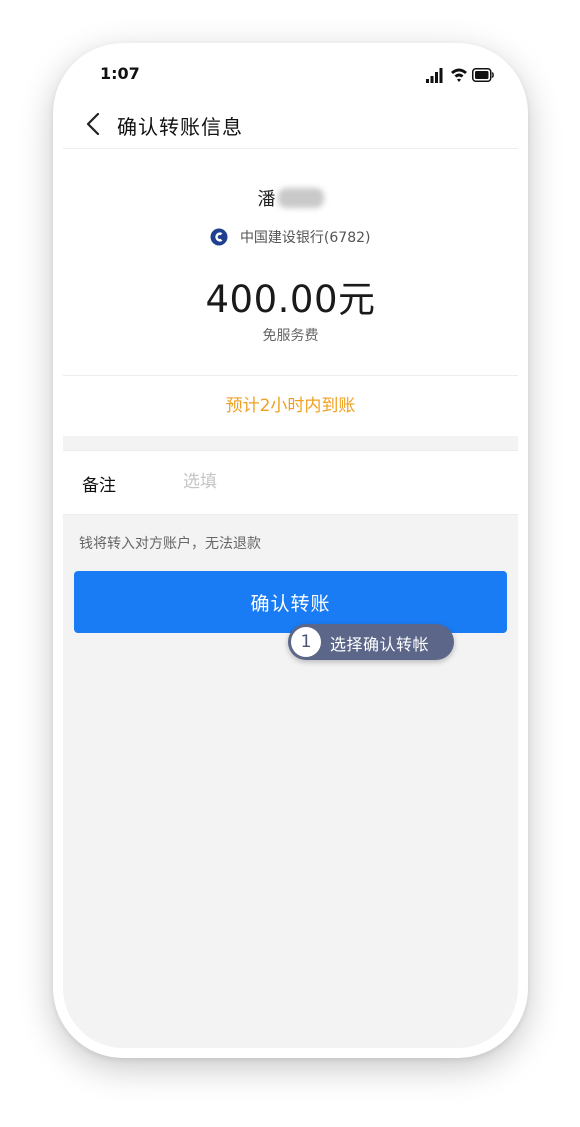 Image resolution: width=580 pixels, height=1127 pixels. I want to click on step-tooltip: 1 选择确认转帐, so click(371, 642).